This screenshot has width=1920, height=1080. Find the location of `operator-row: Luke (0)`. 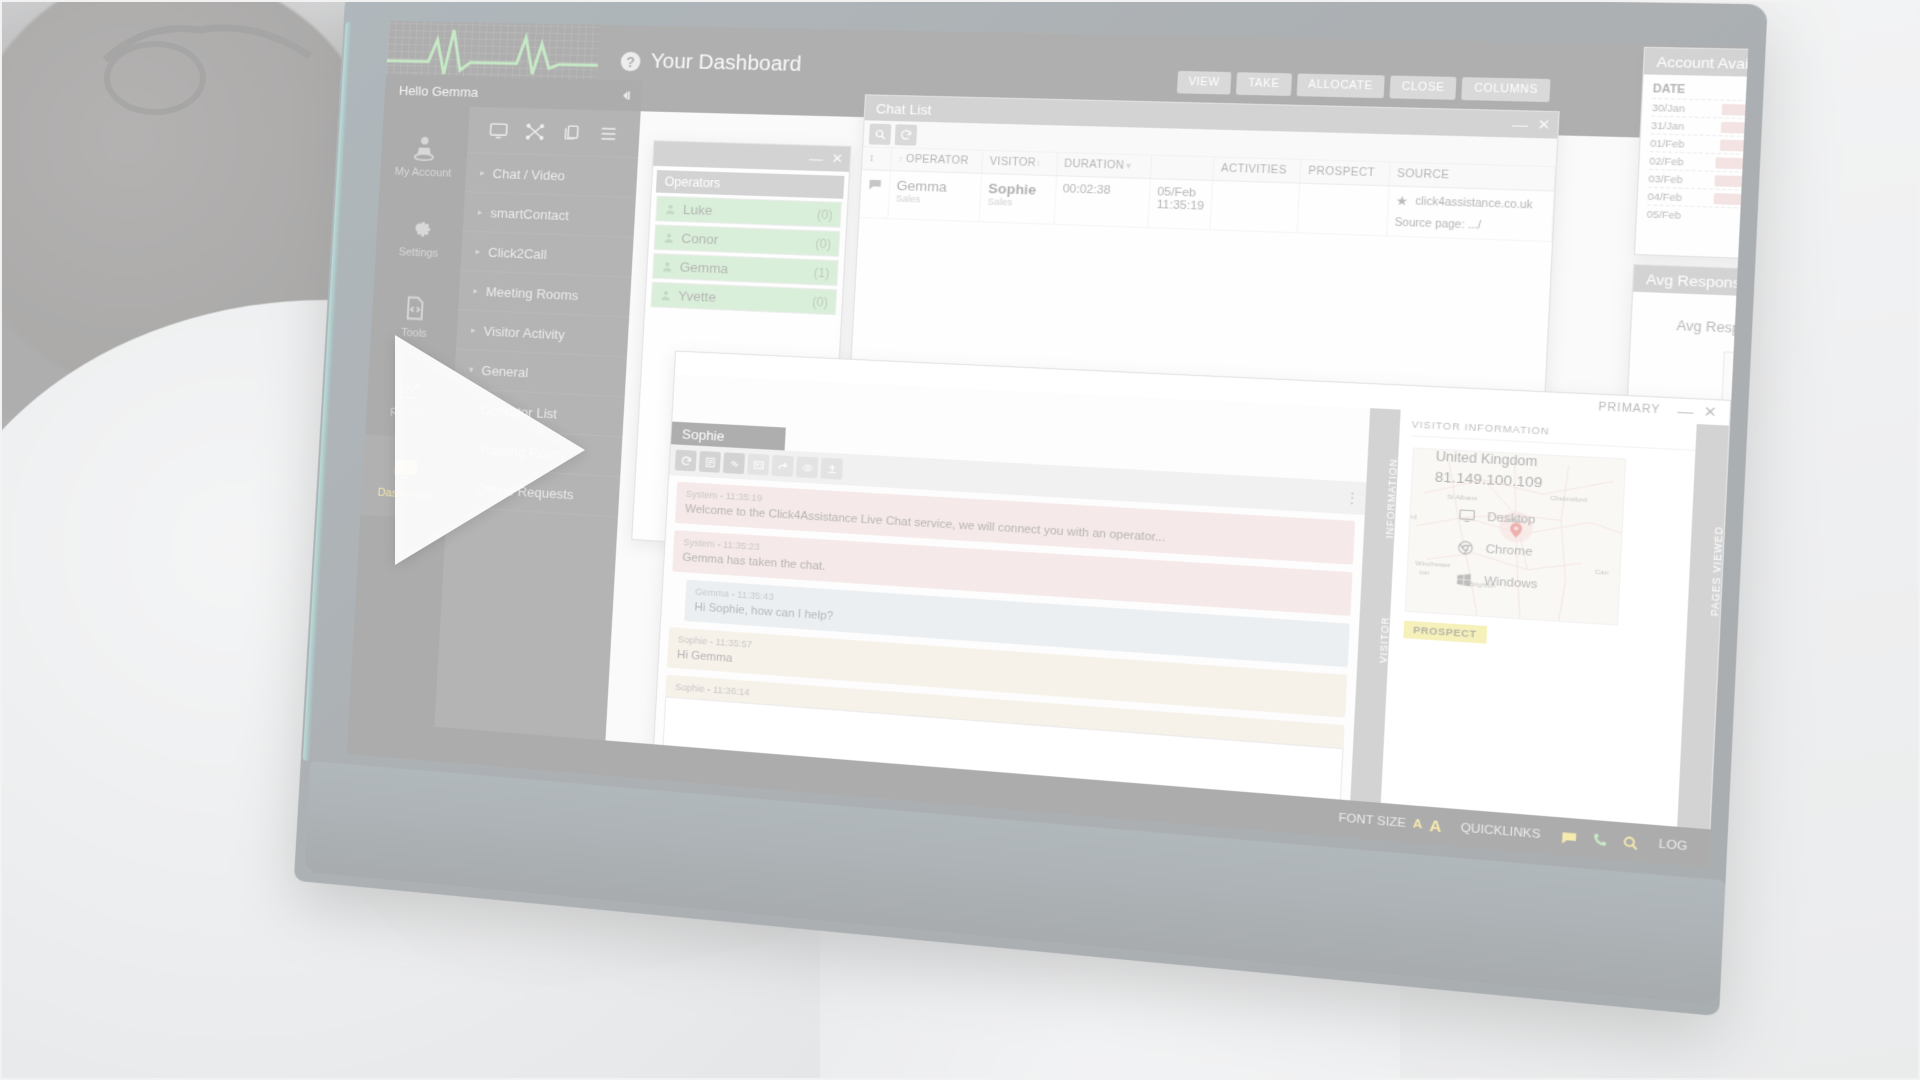

operator-row: Luke (0) is located at coordinates (748, 211).